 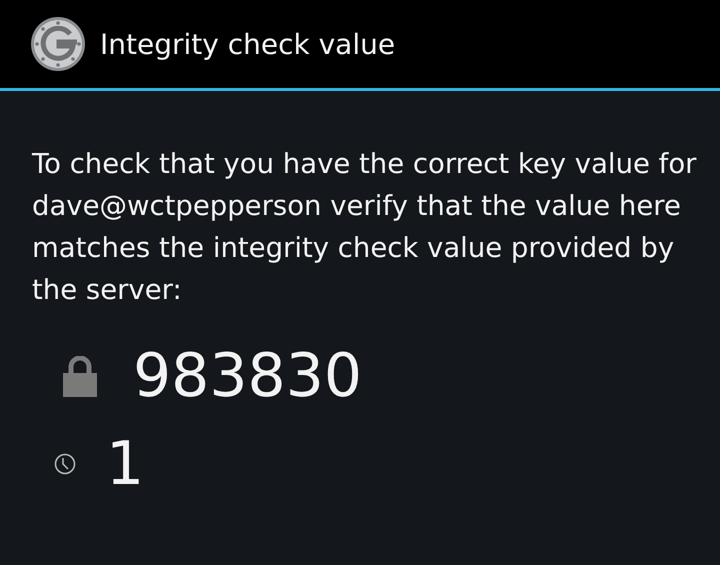 I want to click on window-title: Integrity check value, so click(x=248, y=44).